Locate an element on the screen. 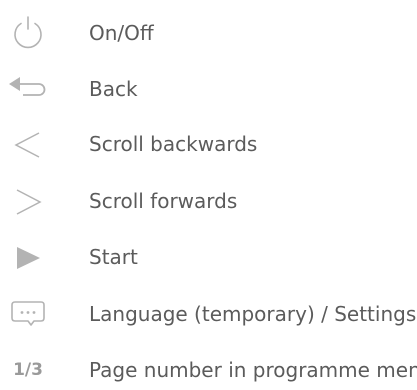 The image size is (417, 390). legend-item-back: Back is located at coordinates (208, 89).